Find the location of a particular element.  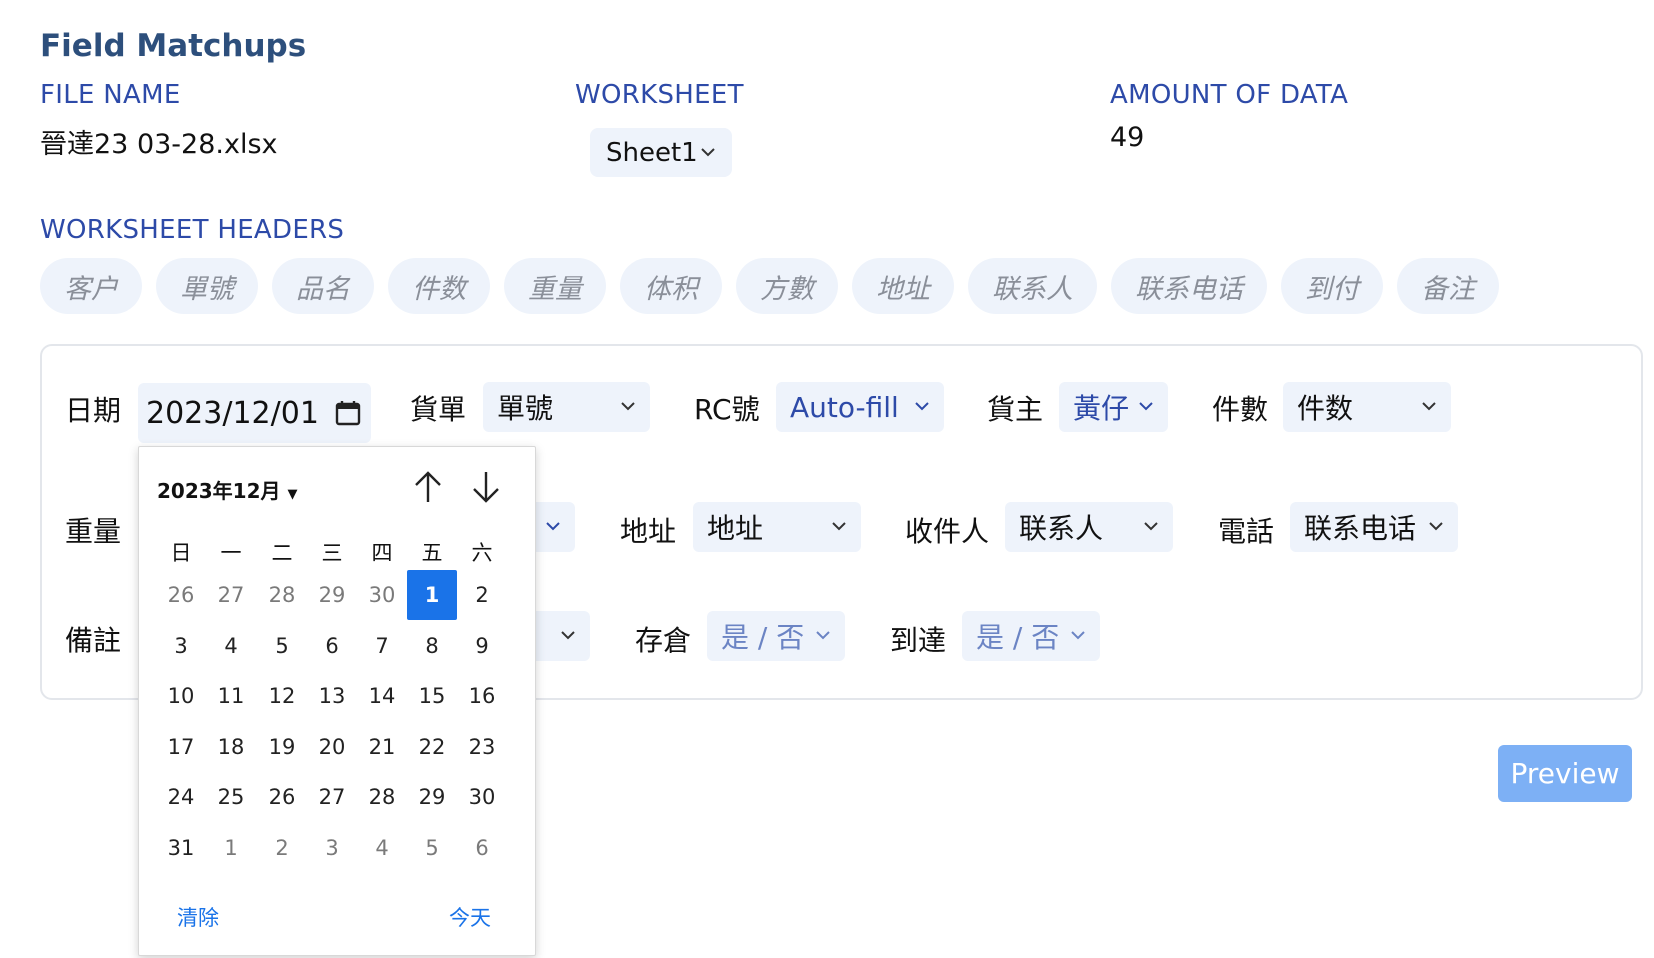

remark-label: 備註 is located at coordinates (93, 640).